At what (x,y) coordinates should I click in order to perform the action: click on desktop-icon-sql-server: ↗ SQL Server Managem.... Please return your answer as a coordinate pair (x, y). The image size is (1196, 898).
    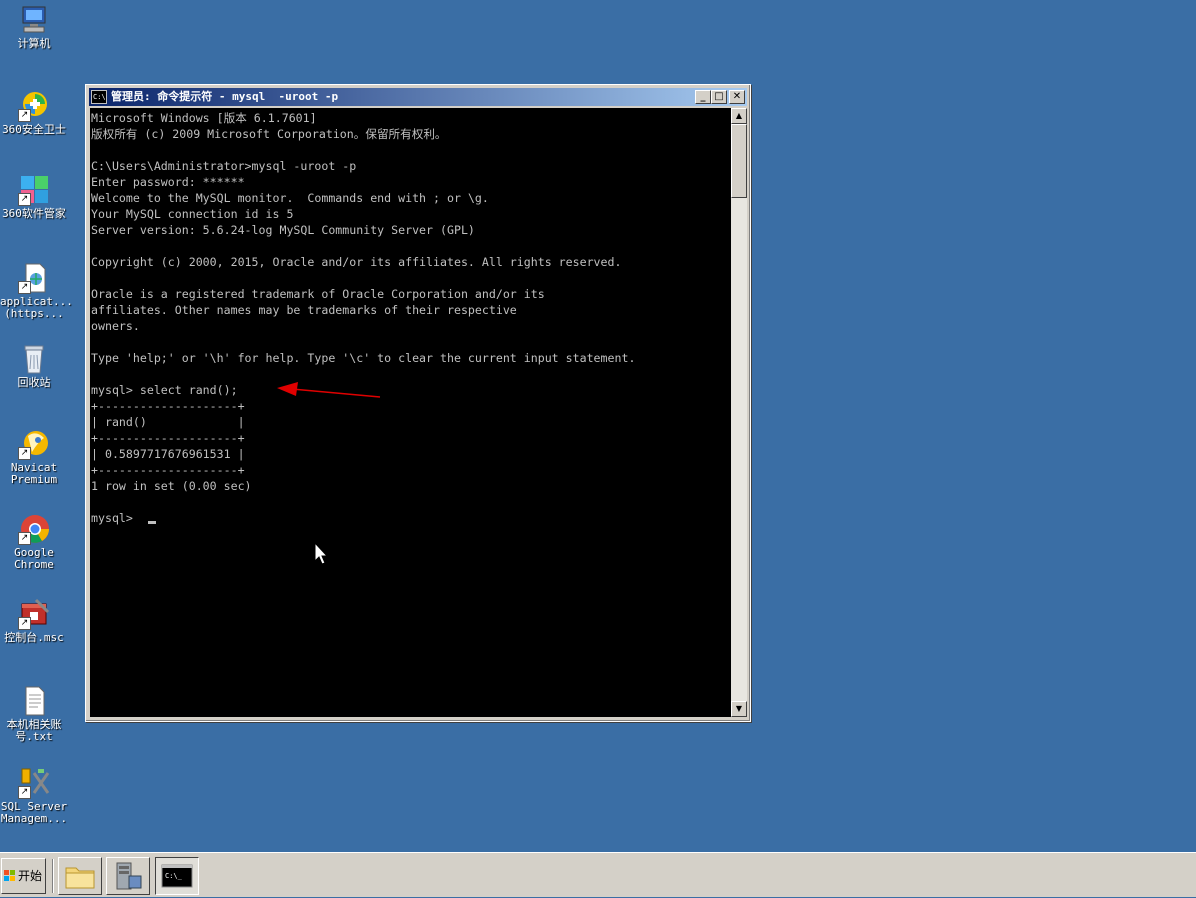
    Looking at the image, I should click on (34, 796).